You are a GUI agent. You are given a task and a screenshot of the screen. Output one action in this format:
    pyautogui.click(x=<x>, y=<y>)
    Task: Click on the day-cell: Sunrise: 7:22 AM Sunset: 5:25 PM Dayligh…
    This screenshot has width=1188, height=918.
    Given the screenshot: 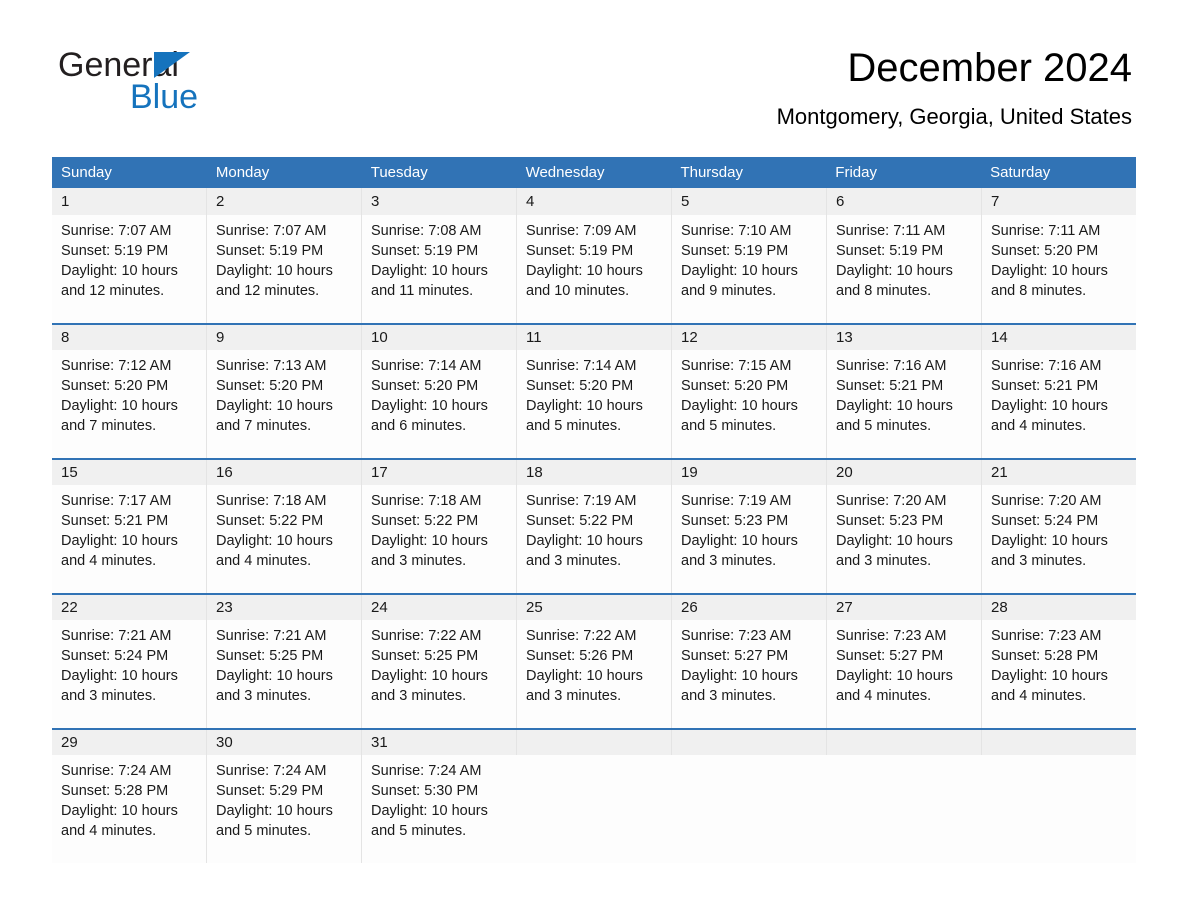 What is the action you would take?
    pyautogui.click(x=438, y=674)
    